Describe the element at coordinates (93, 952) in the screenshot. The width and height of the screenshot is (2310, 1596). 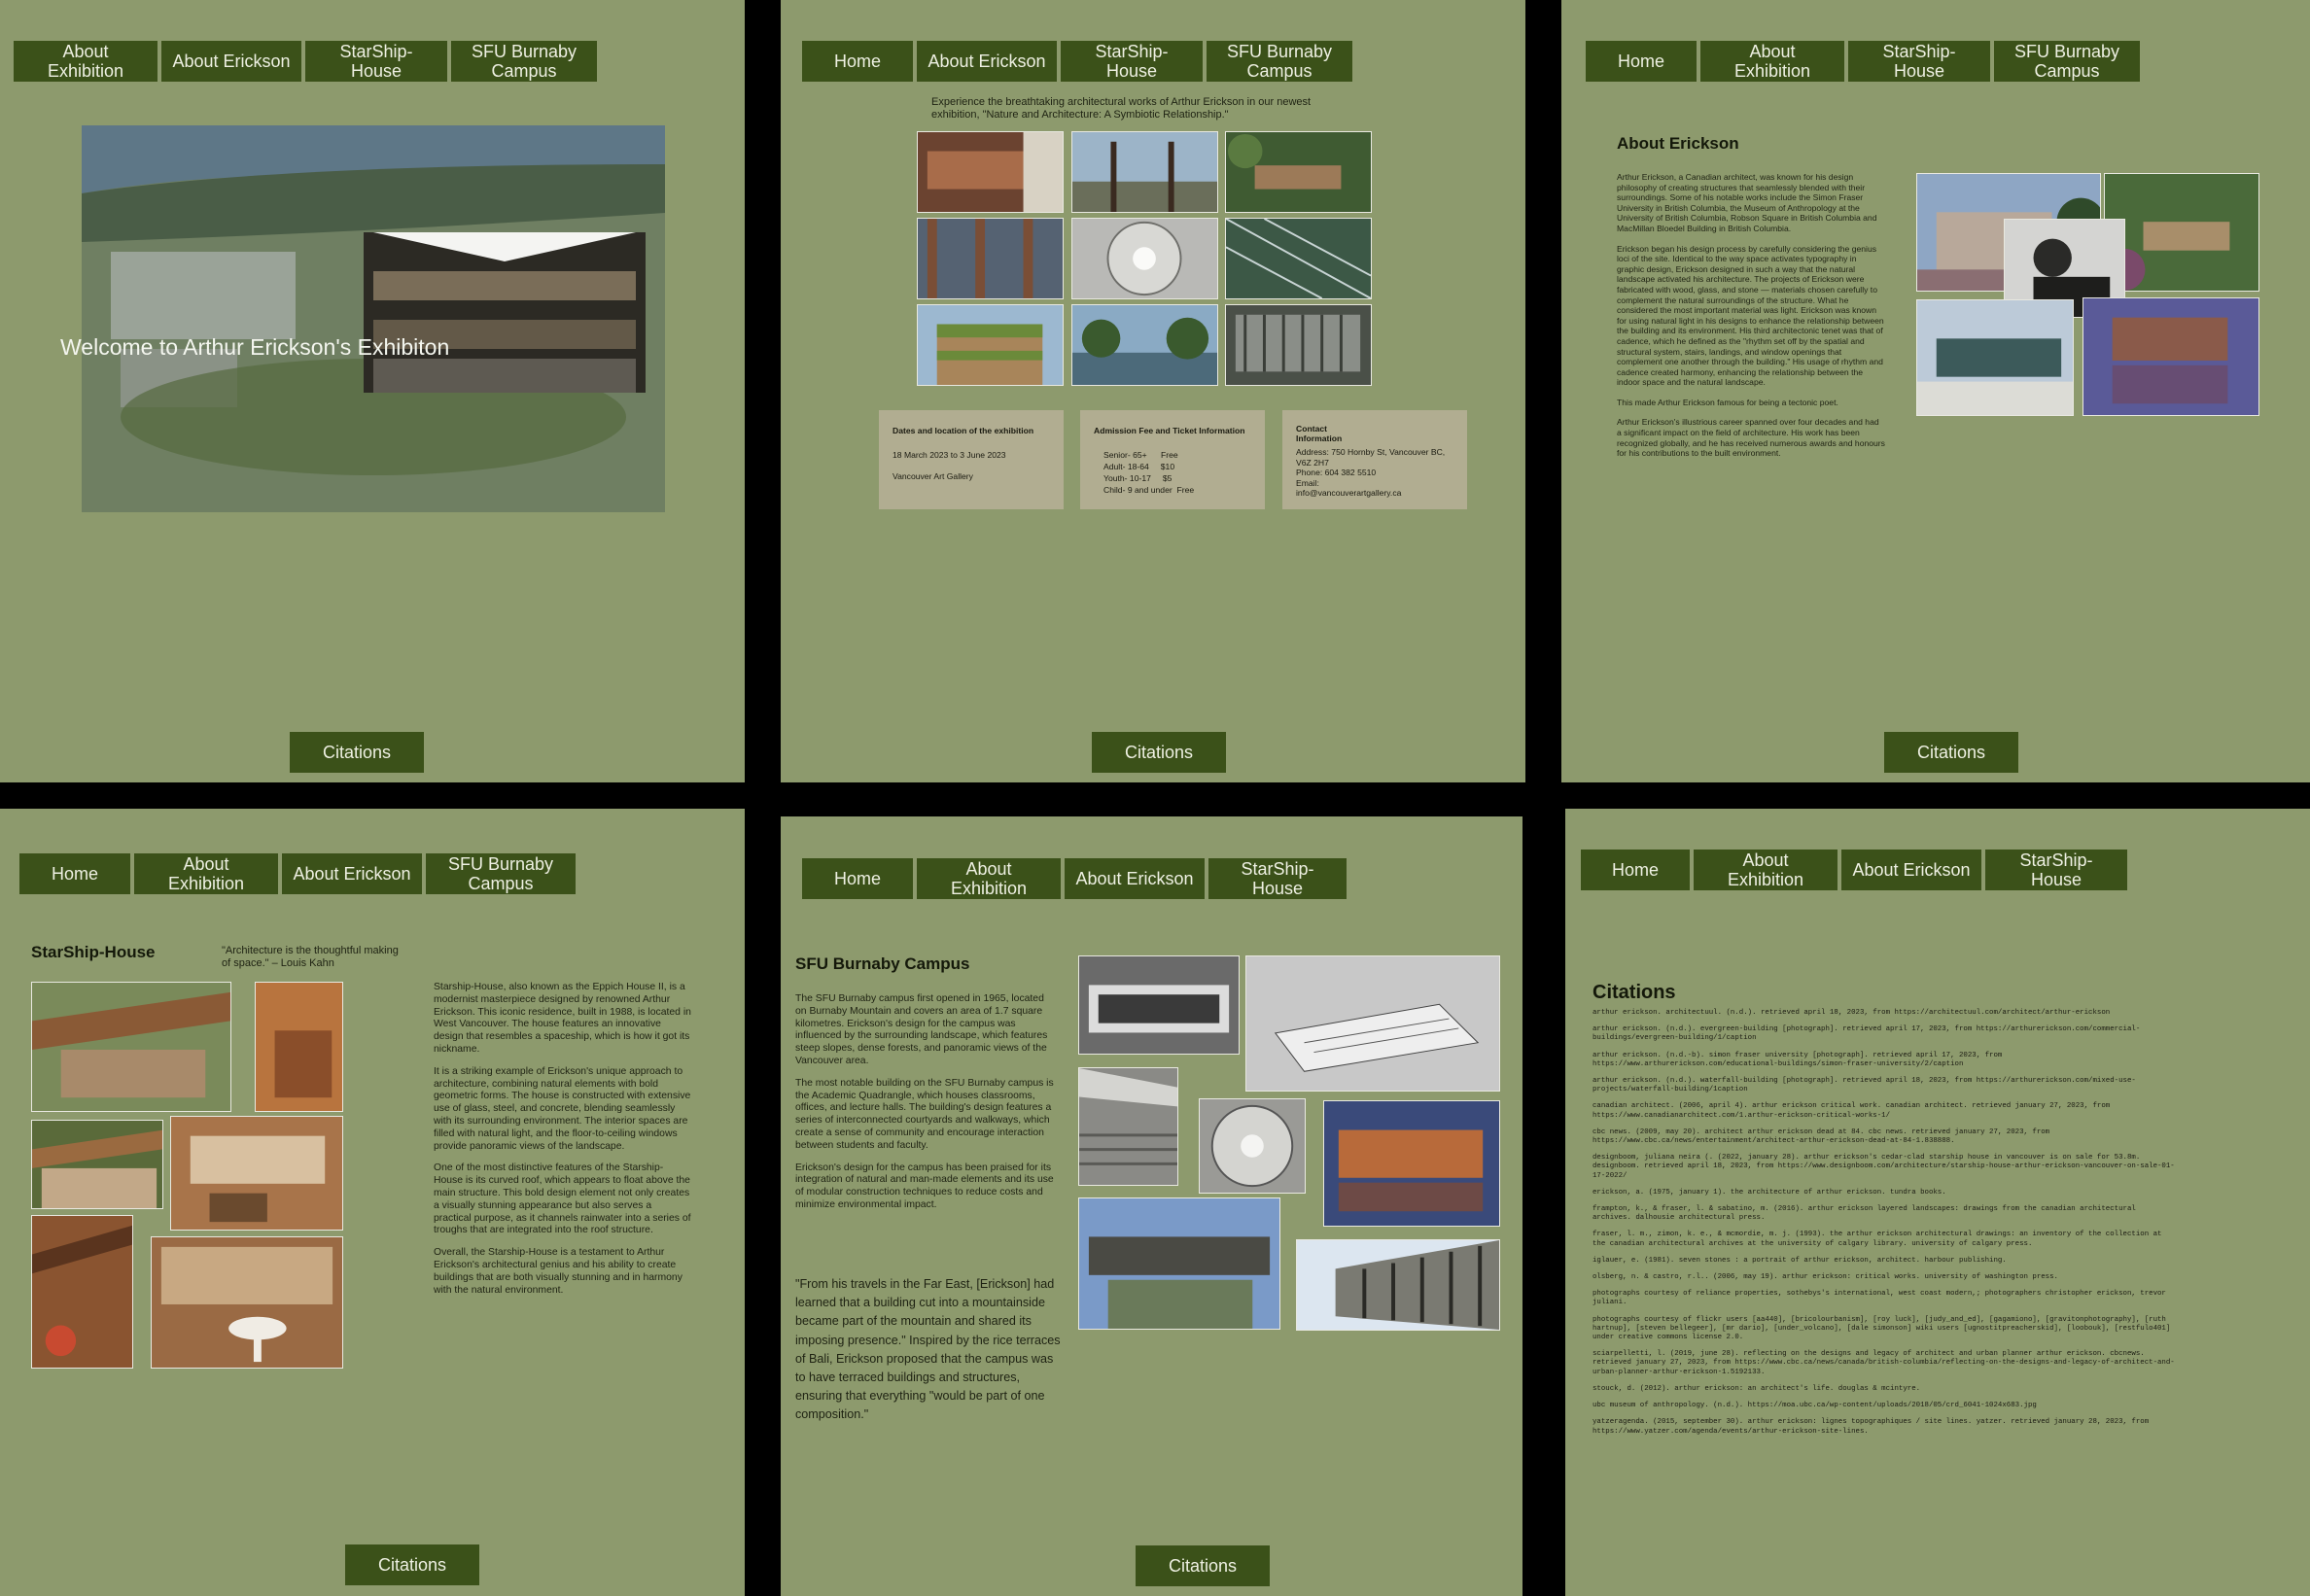
I see `section-title: StarShip-House` at that location.